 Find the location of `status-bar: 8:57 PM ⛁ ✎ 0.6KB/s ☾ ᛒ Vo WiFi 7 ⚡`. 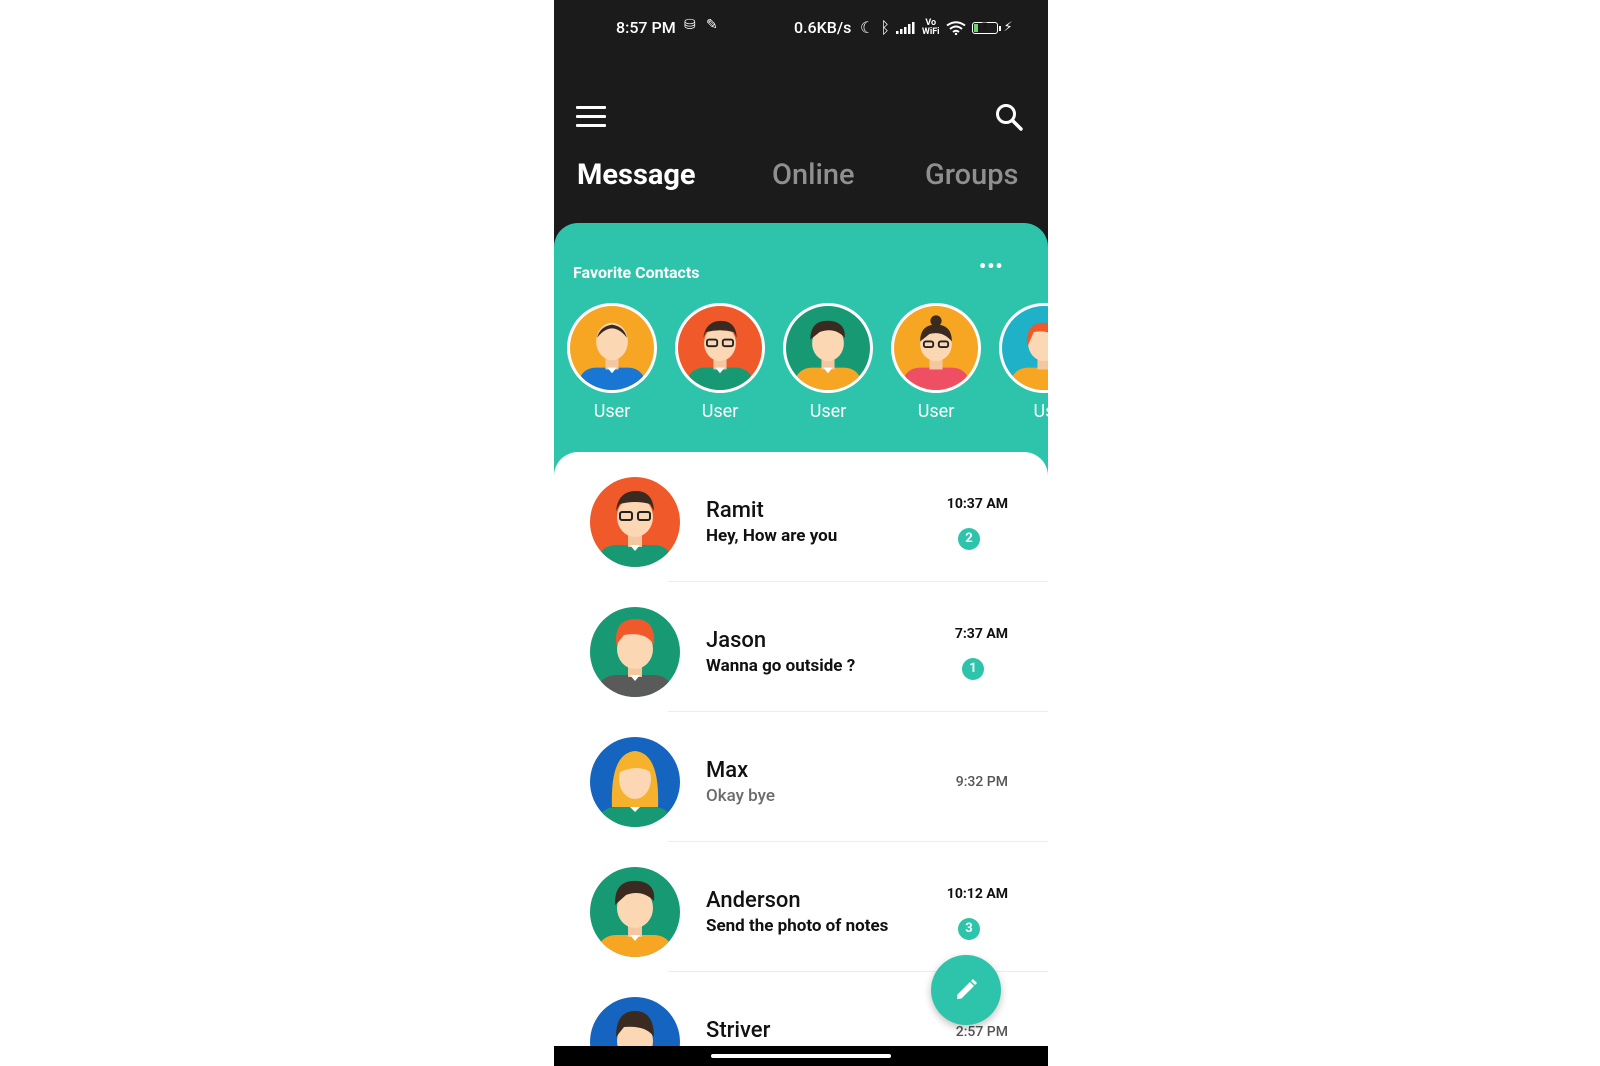

status-bar: 8:57 PM ⛁ ✎ 0.6KB/s ☾ ᛒ Vo WiFi 7 ⚡ is located at coordinates (801, 28).